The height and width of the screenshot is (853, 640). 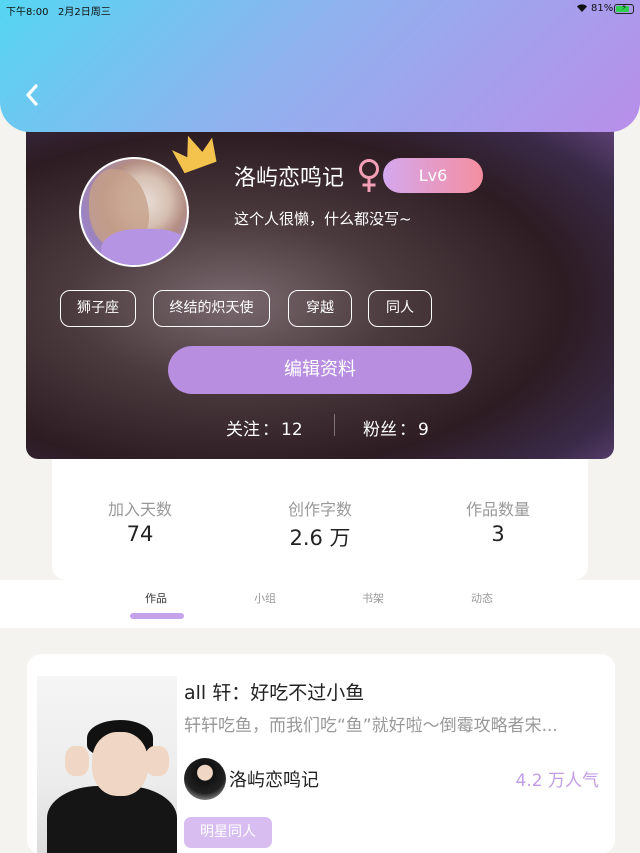 What do you see at coordinates (265, 598) in the screenshot?
I see `tab-groups: 小组` at bounding box center [265, 598].